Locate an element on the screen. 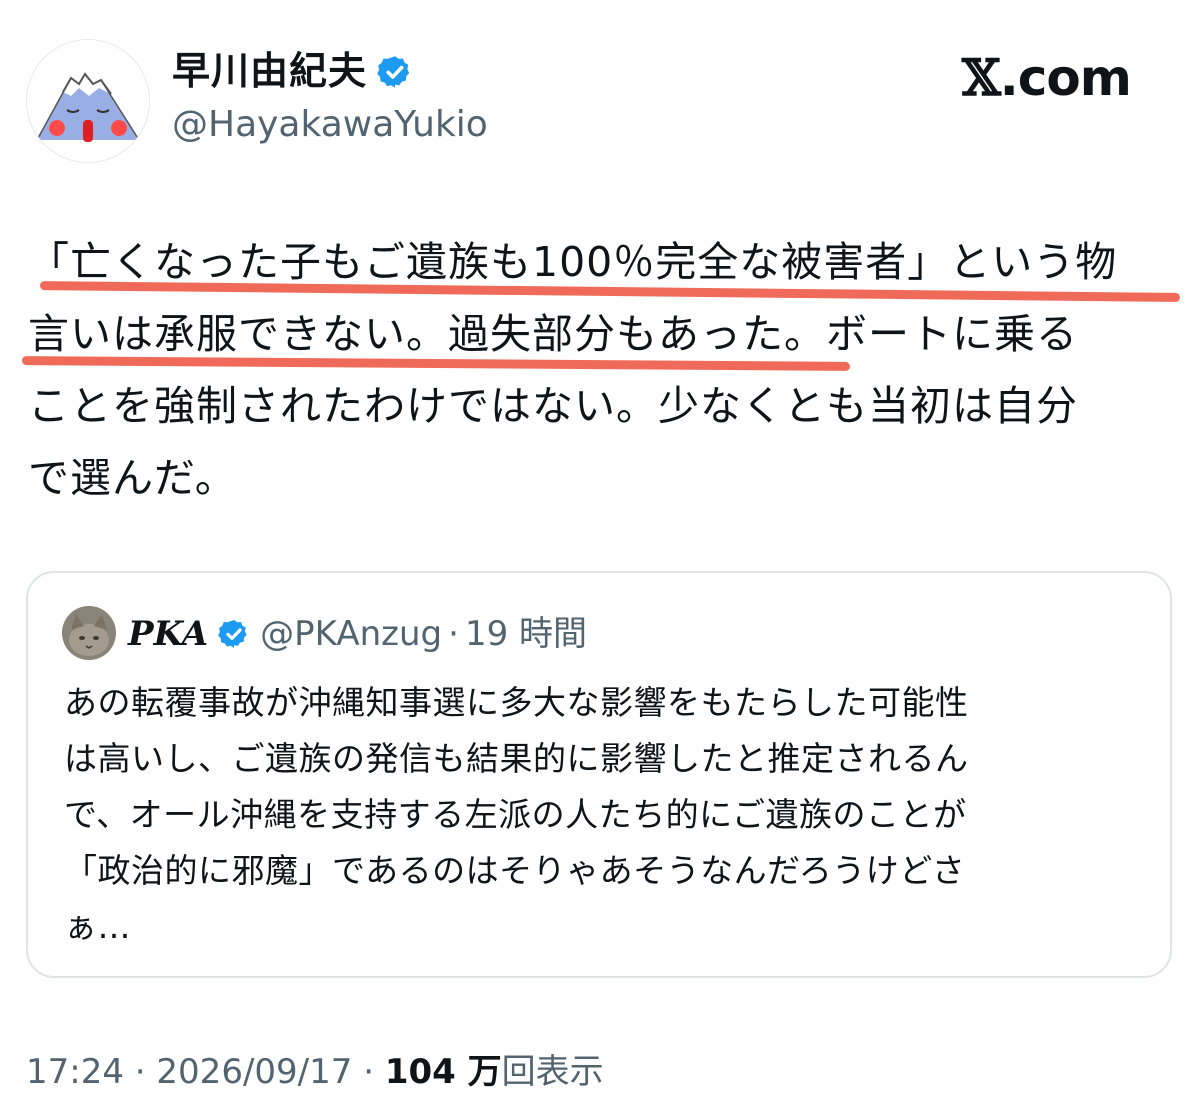 The image size is (1200, 1096). mountain-face-avatar-icon is located at coordinates (88, 101).